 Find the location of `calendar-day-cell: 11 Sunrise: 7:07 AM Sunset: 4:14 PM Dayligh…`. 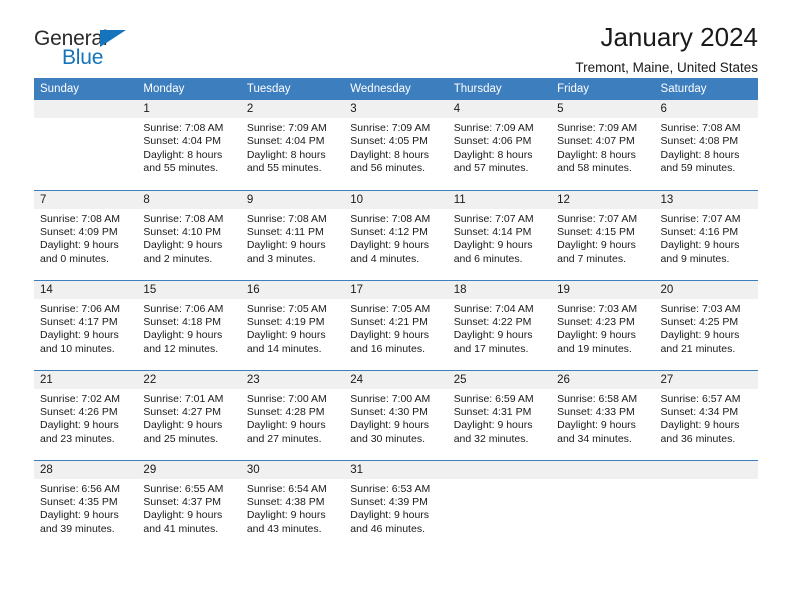

calendar-day-cell: 11 Sunrise: 7:07 AM Sunset: 4:14 PM Dayligh… is located at coordinates (499, 234).